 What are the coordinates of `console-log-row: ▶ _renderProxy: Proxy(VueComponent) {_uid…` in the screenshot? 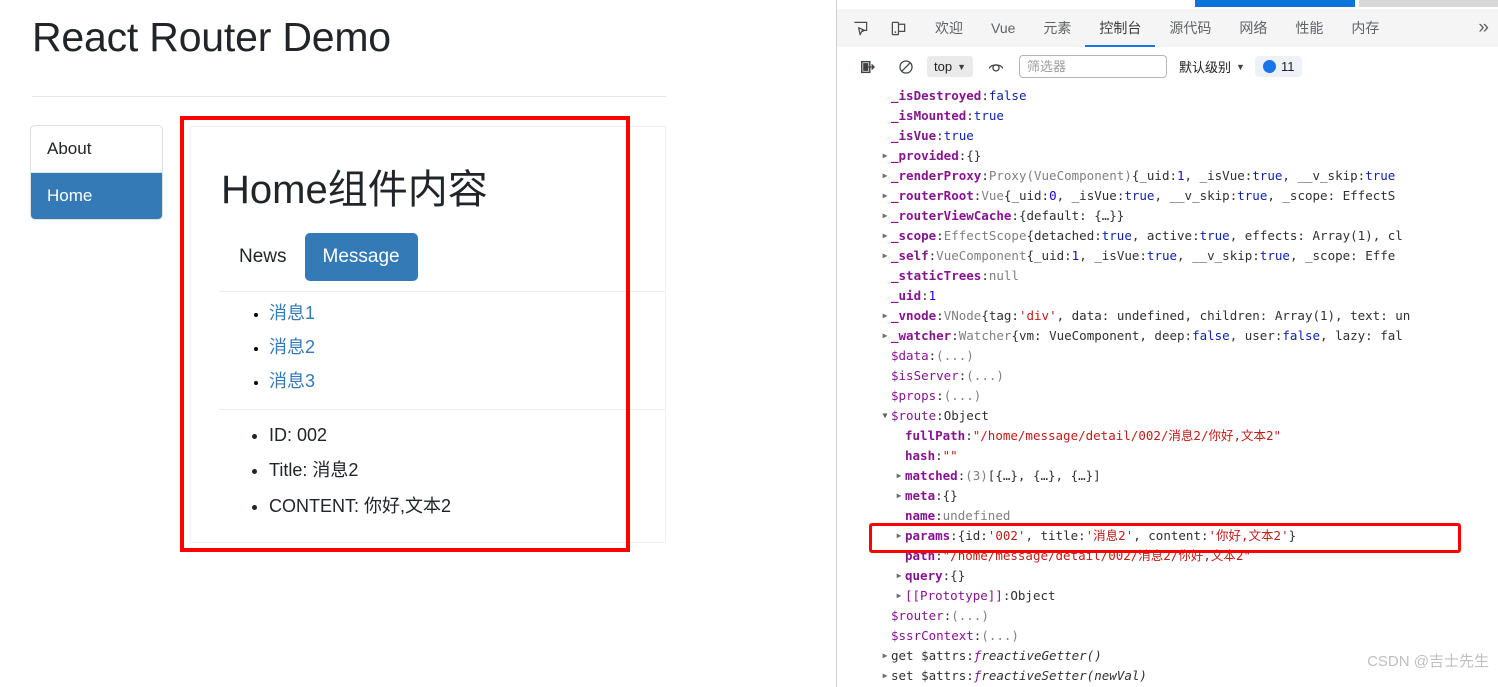 It's located at (1167, 176).